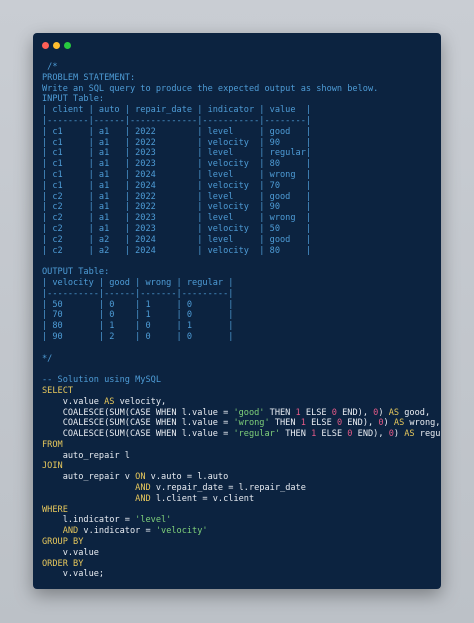 Image resolution: width=474 pixels, height=623 pixels. What do you see at coordinates (249, 412) in the screenshot?
I see `code-token: 'good'` at bounding box center [249, 412].